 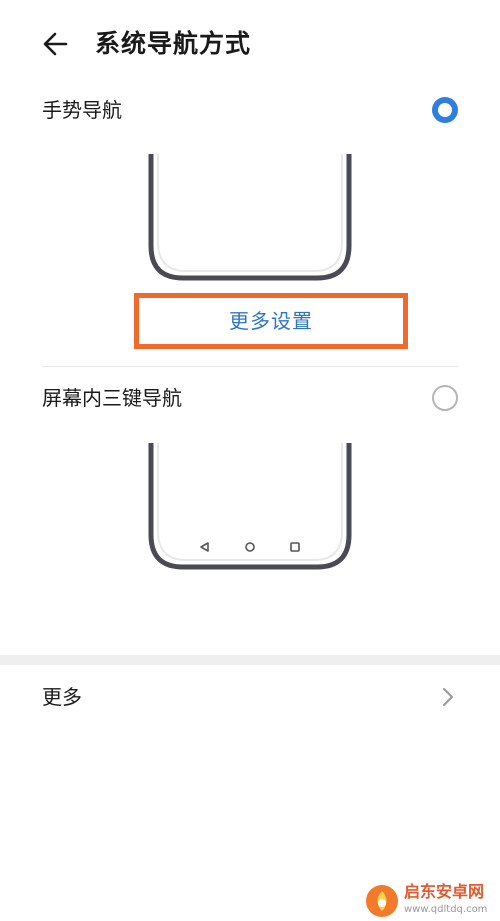 I want to click on watermark-brand: 启东安卓网, so click(x=444, y=891).